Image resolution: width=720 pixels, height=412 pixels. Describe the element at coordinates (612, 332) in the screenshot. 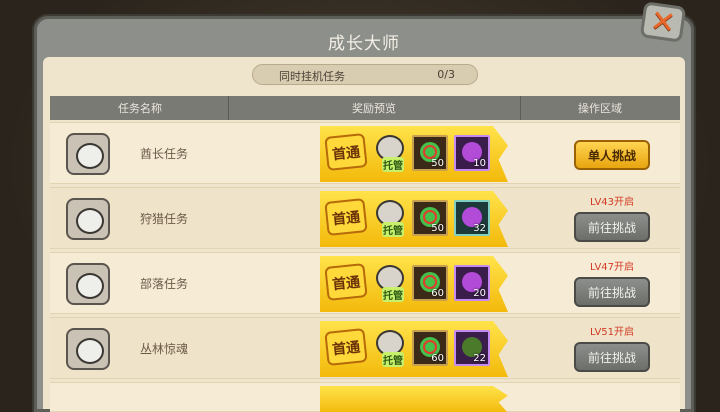

I see `unlock-level: LV51开启` at that location.